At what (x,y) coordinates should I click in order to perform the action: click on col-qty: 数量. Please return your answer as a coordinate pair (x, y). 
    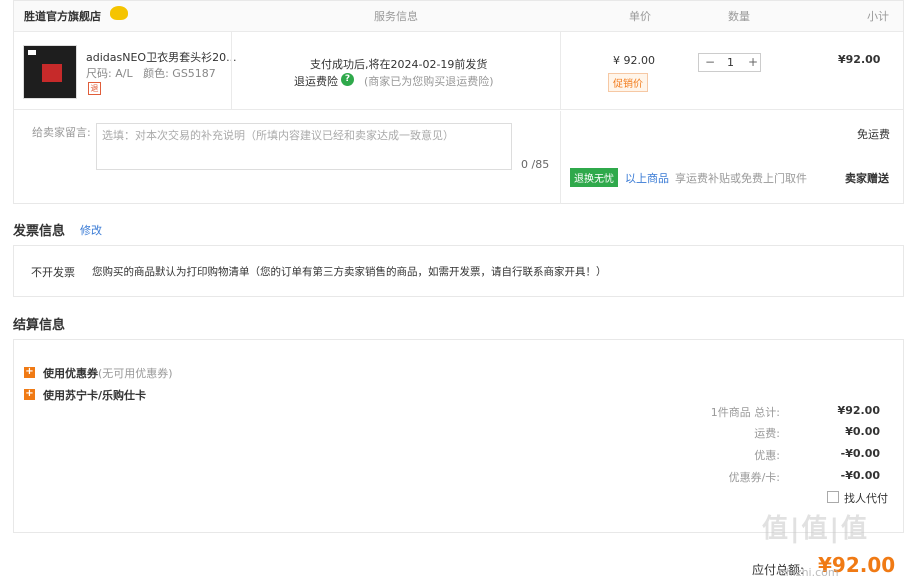
    Looking at the image, I should click on (739, 16).